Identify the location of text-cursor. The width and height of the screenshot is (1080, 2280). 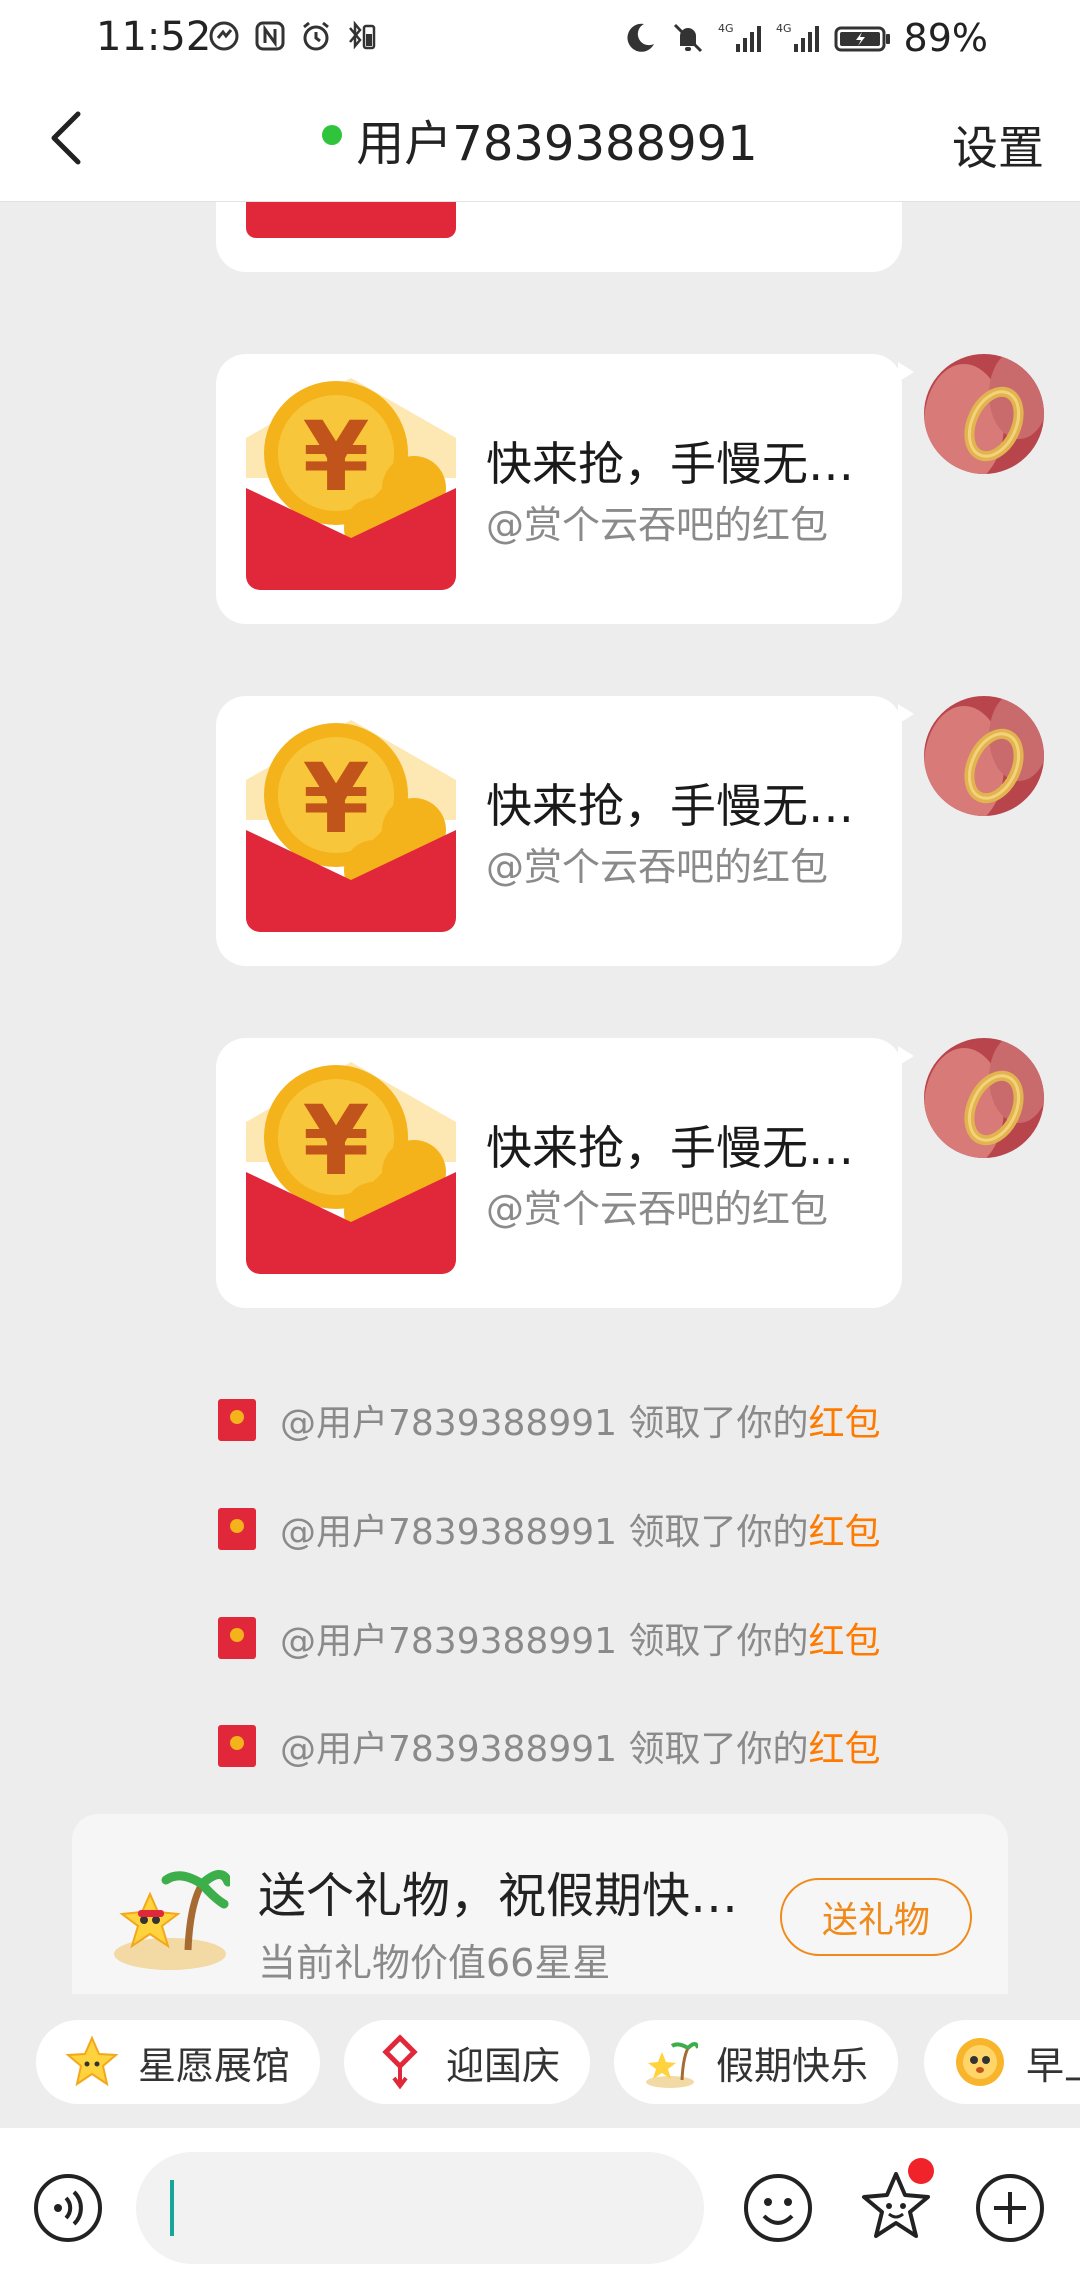
(172, 2208).